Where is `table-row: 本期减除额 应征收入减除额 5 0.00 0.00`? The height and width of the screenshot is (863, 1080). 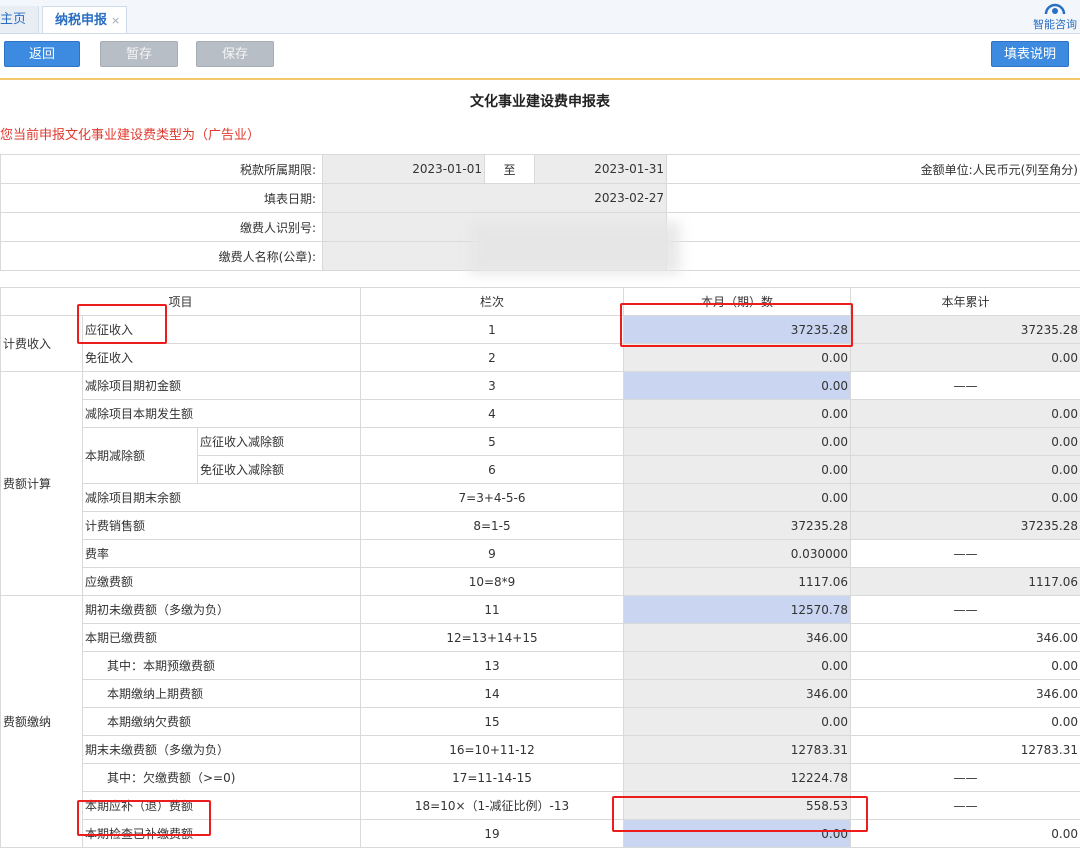
table-row: 本期减除额 应征收入减除额 5 0.00 0.00 is located at coordinates (540, 455).